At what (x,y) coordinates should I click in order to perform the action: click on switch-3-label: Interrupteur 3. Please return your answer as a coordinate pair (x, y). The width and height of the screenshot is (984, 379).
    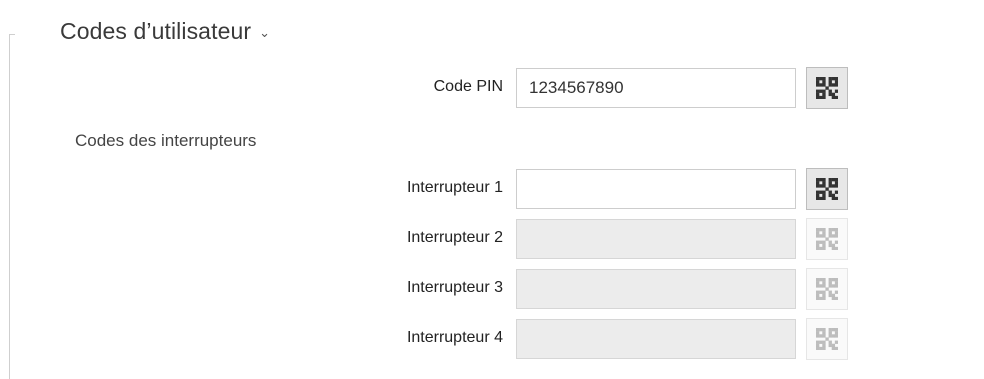
    Looking at the image, I should click on (454, 287).